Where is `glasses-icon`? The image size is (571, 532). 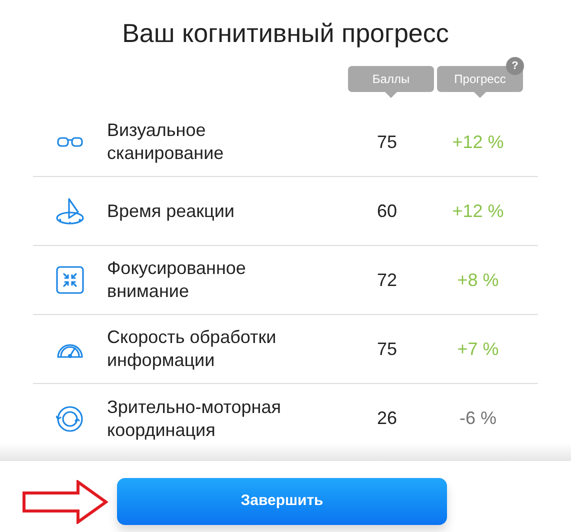
glasses-icon is located at coordinates (70, 142).